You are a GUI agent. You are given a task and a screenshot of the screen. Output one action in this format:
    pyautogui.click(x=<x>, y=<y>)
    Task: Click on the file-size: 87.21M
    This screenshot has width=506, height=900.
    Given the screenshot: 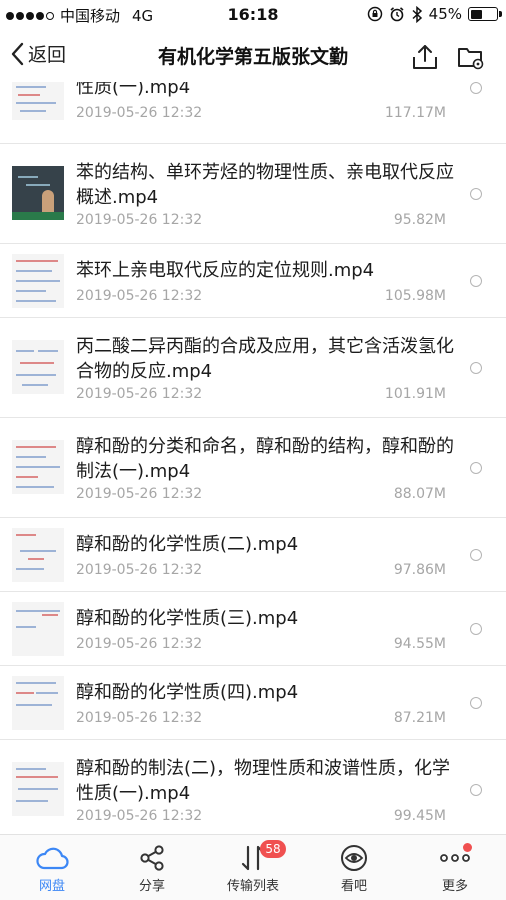 What is the action you would take?
    pyautogui.click(x=419, y=718)
    